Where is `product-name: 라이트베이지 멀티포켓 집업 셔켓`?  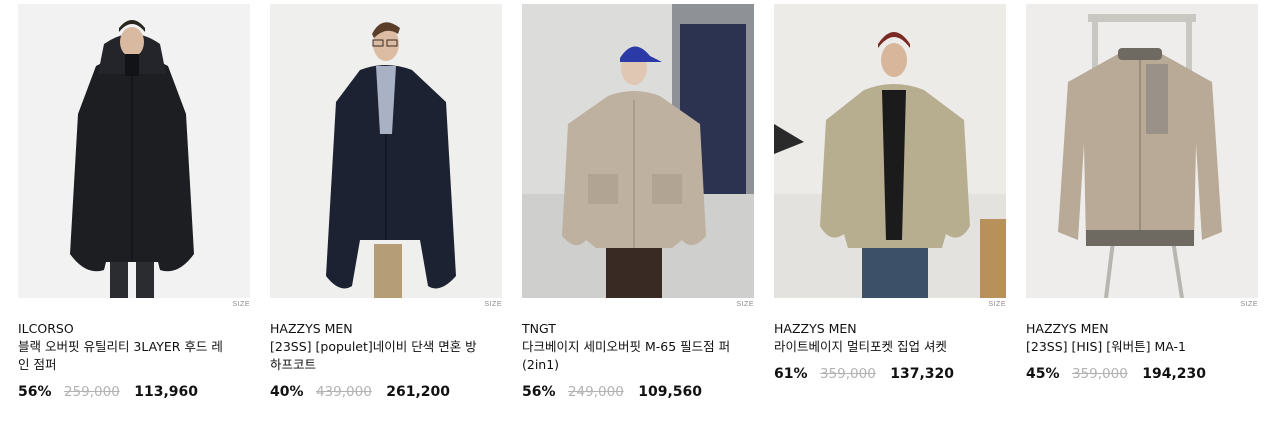 product-name: 라이트베이지 멀티포켓 집업 셔켓 is located at coordinates (881, 347).